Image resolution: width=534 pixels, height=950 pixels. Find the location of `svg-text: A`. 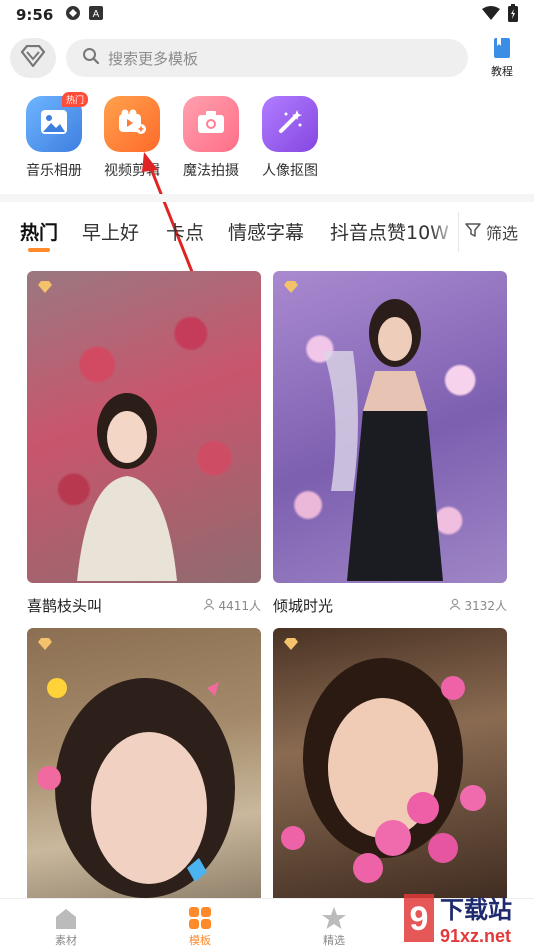

svg-text: A is located at coordinates (96, 14).